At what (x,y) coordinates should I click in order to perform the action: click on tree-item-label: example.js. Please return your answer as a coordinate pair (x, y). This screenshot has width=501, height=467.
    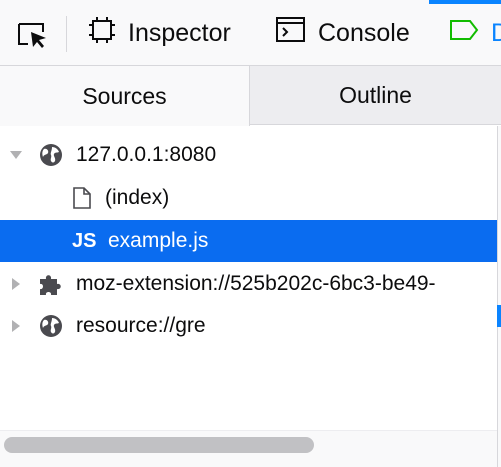
    Looking at the image, I should click on (158, 240).